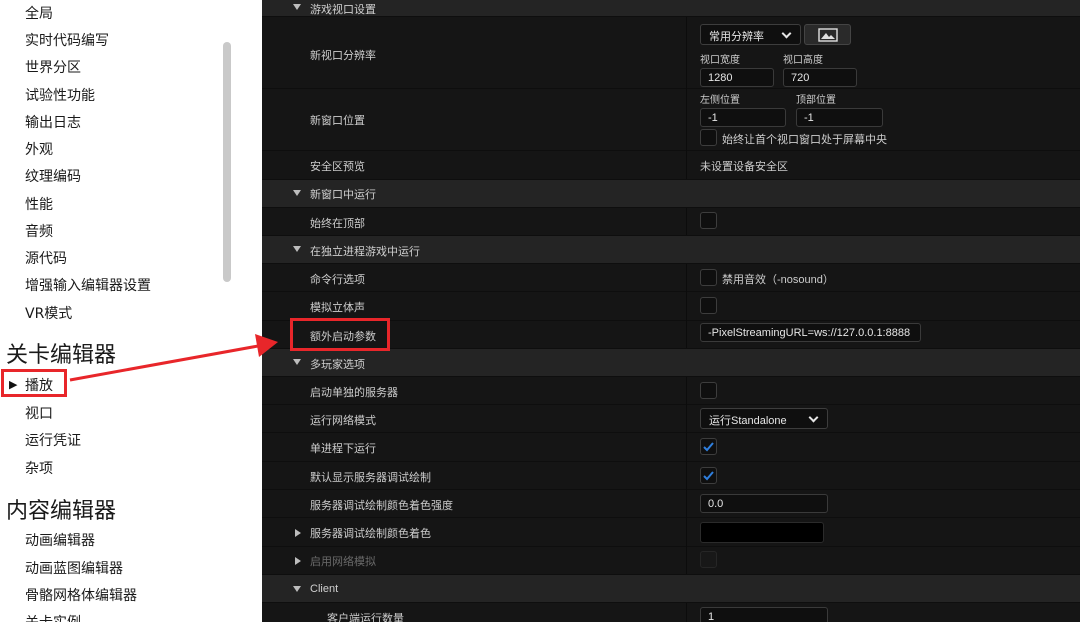  Describe the element at coordinates (61, 511) in the screenshot. I see `section-content-editor: 内容编辑器` at that location.